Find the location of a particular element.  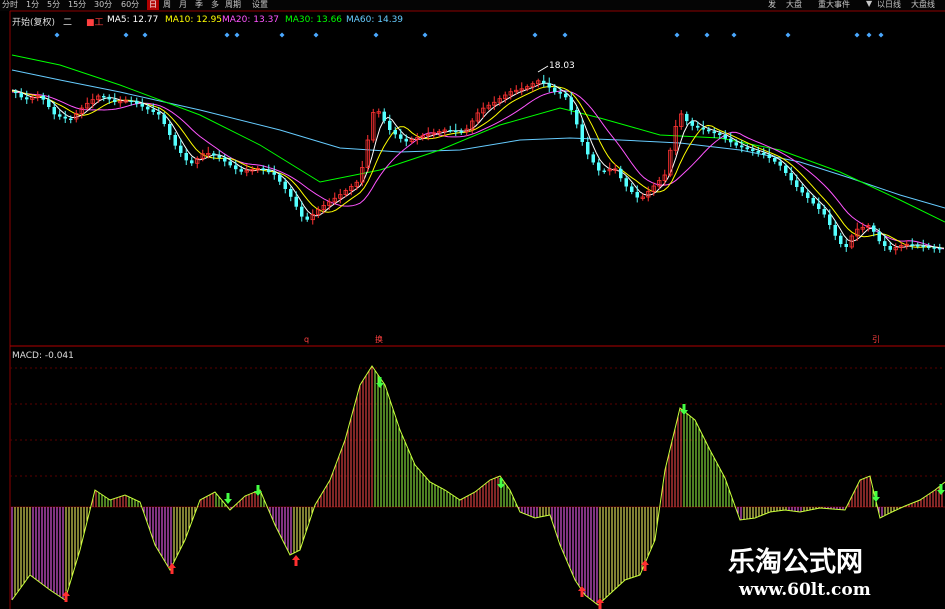

buy-arrow-icon is located at coordinates (296, 560).